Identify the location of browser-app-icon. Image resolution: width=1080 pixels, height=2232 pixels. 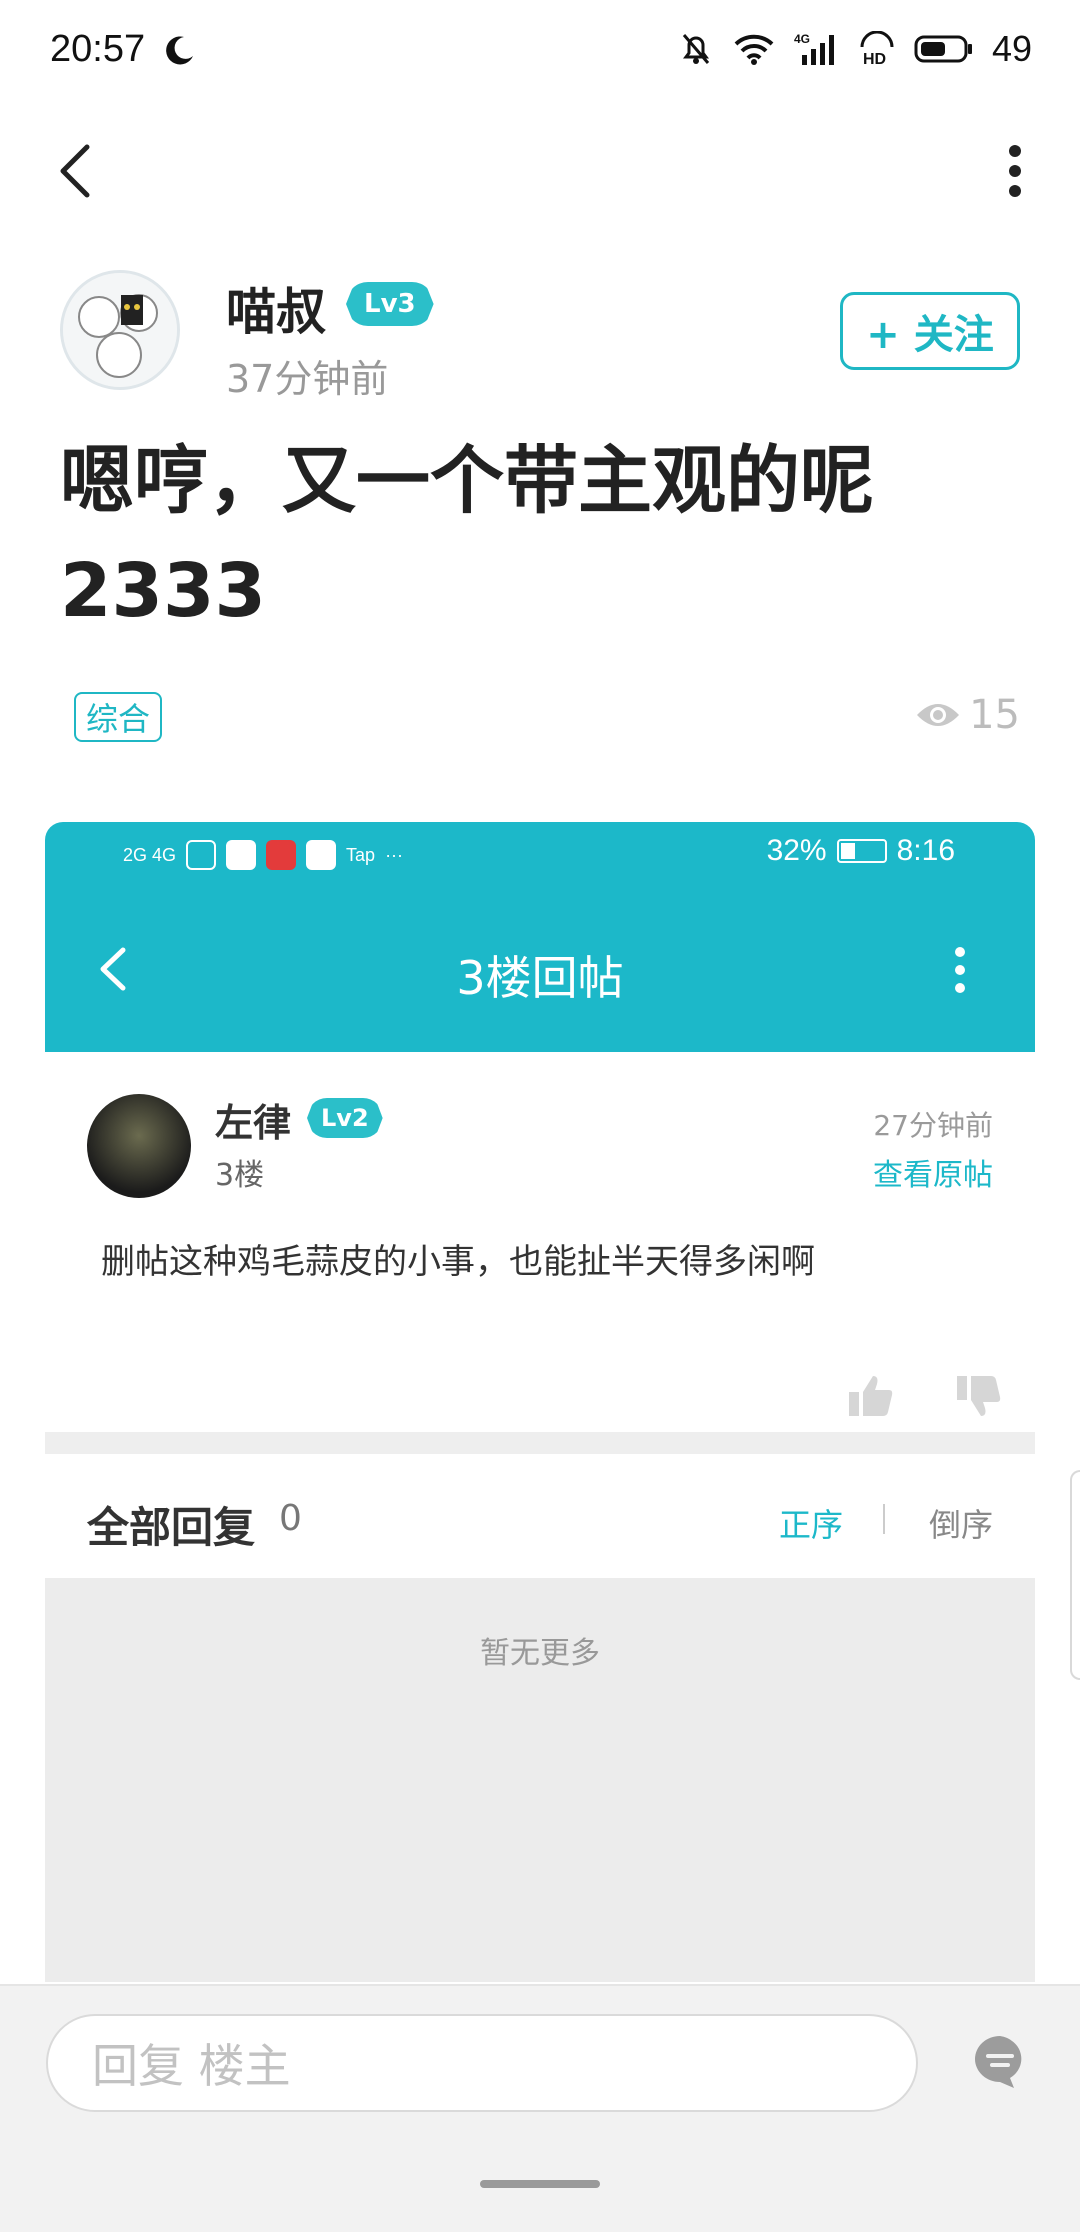
(321, 855).